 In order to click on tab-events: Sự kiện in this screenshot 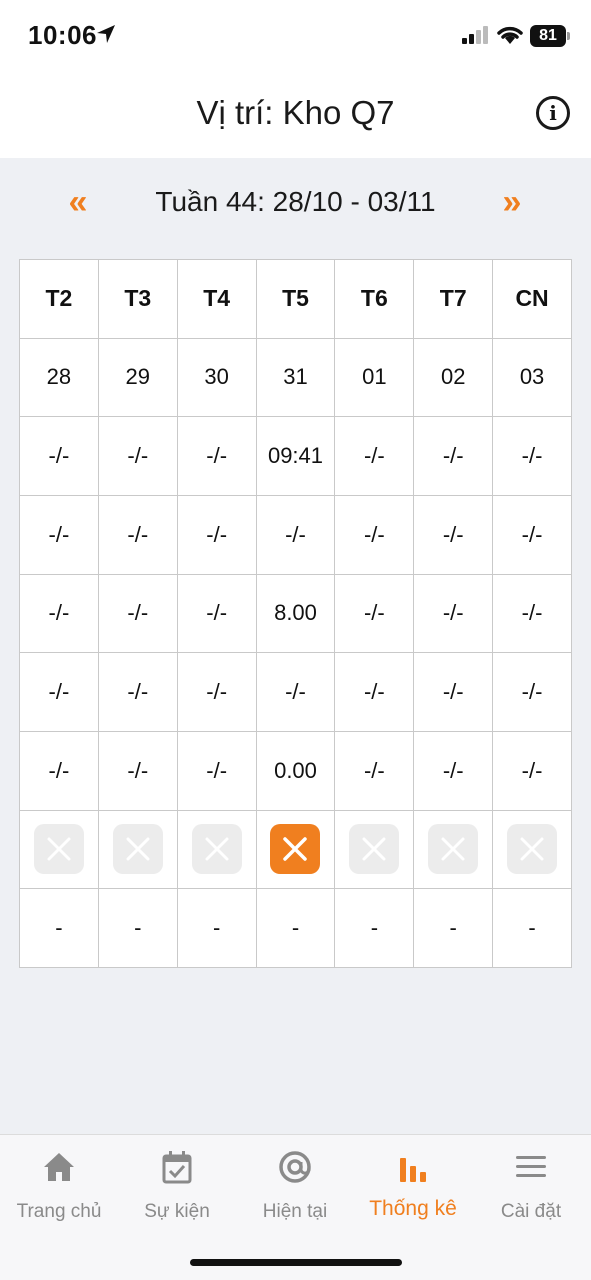, I will do `click(177, 1187)`.